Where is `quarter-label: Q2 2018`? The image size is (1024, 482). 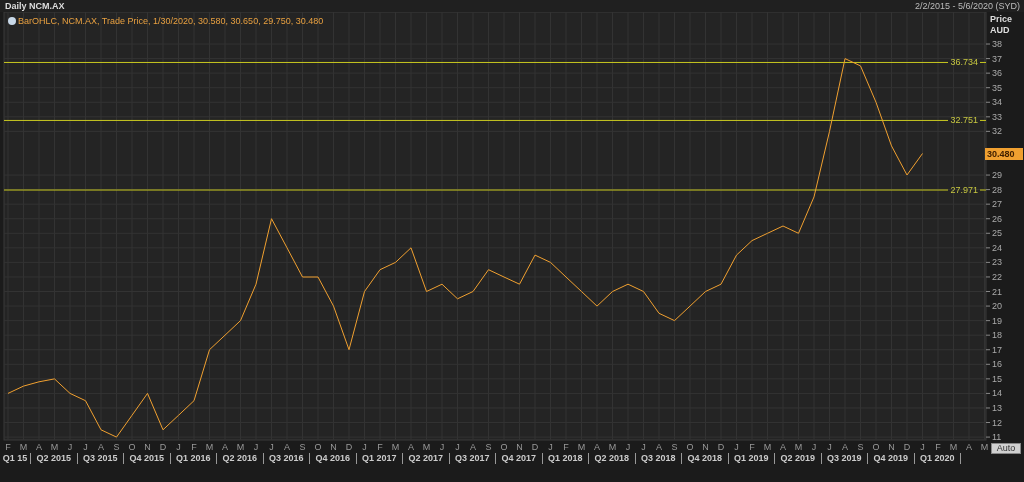 quarter-label: Q2 2018 is located at coordinates (612, 458).